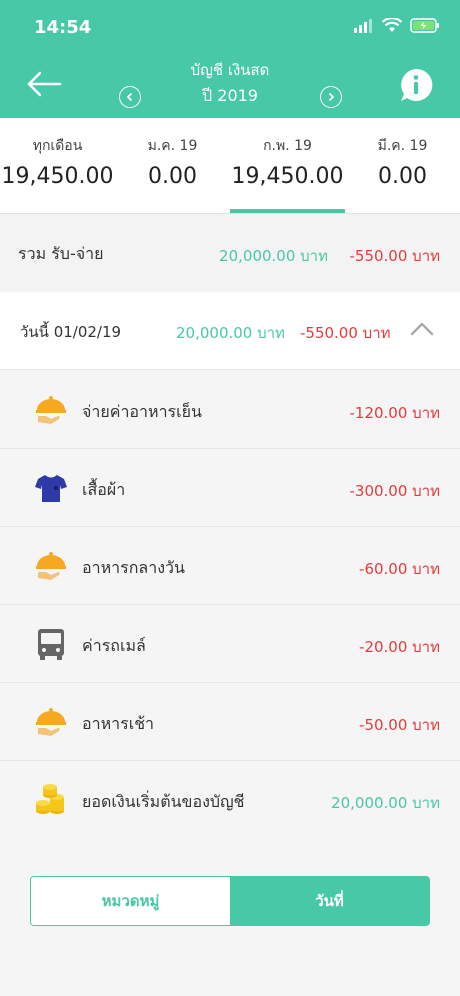 This screenshot has width=460, height=996. What do you see at coordinates (424, 25) in the screenshot?
I see `battery-icon` at bounding box center [424, 25].